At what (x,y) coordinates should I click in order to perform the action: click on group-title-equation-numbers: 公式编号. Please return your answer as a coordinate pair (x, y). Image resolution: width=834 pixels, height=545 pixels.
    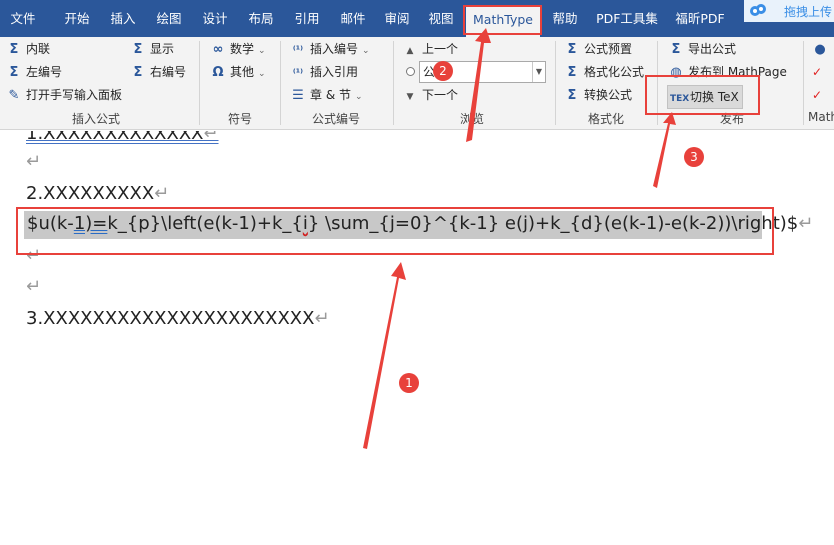
    Looking at the image, I should click on (336, 119).